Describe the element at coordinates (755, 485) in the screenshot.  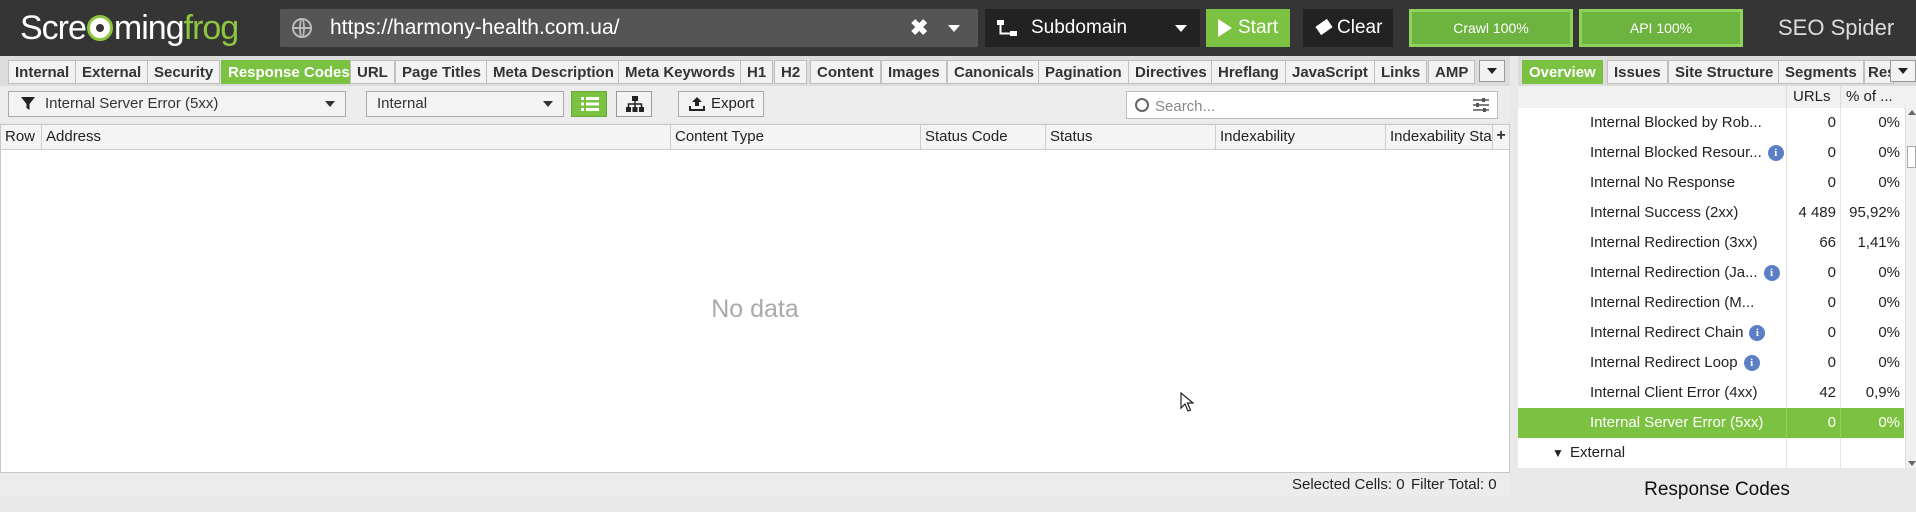
I see `status-bar: Selected Cells: 0 Filter Total: 0` at that location.